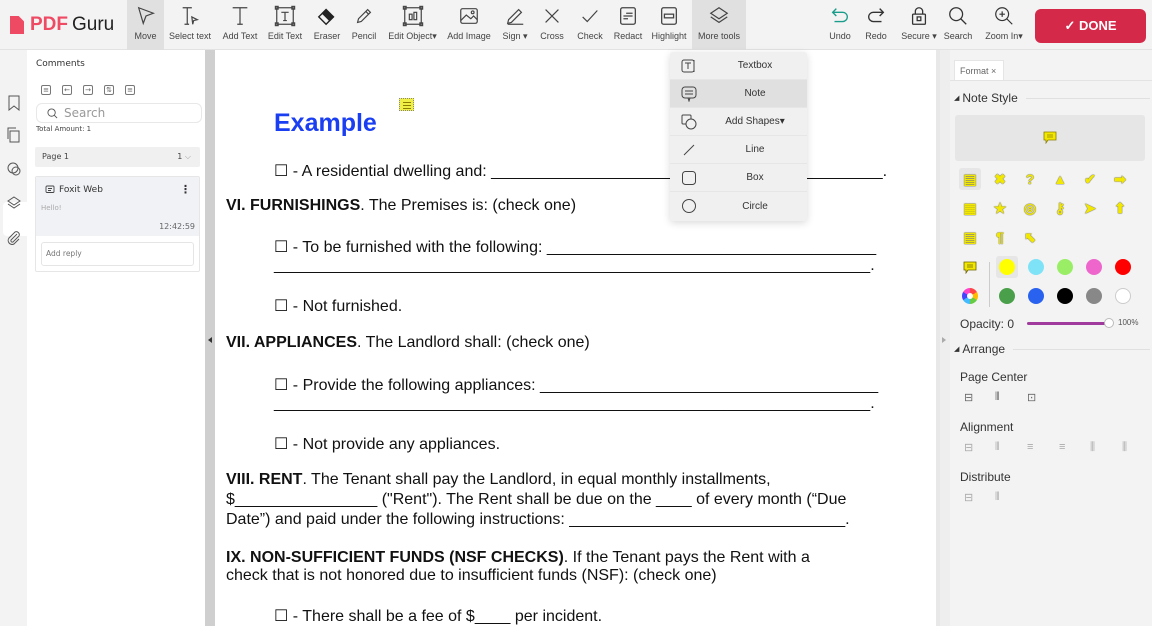 The width and height of the screenshot is (1152, 626). Describe the element at coordinates (1004, 36) in the screenshot. I see `tool-label: Zoom In▾` at that location.